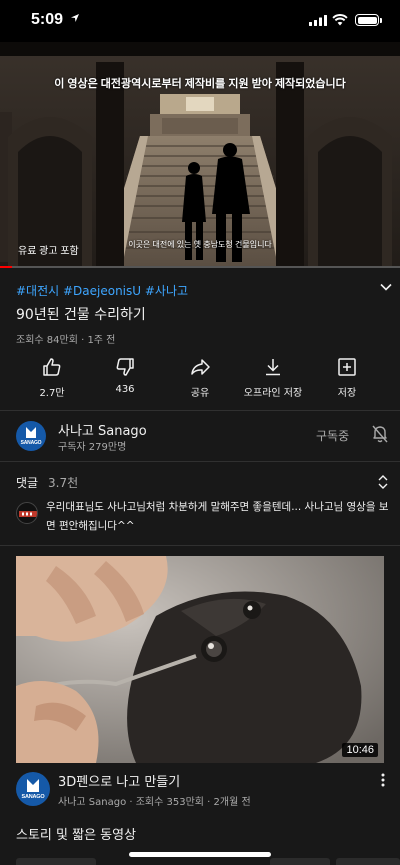 The image size is (400, 865). What do you see at coordinates (383, 482) in the screenshot?
I see `expand-collapse-icon` at bounding box center [383, 482].